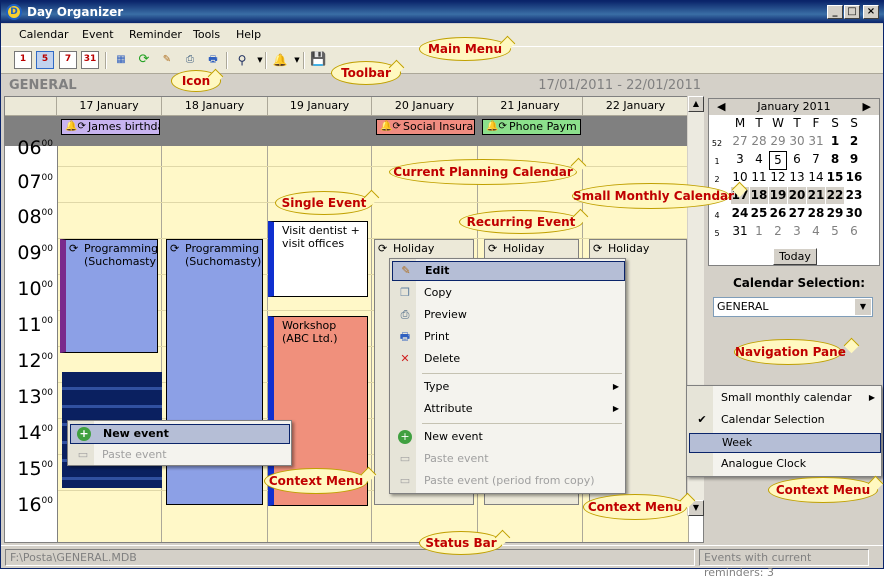 The width and height of the screenshot is (884, 580). Describe the element at coordinates (45, 60) in the screenshot. I see `week-view-icon: 5` at that location.